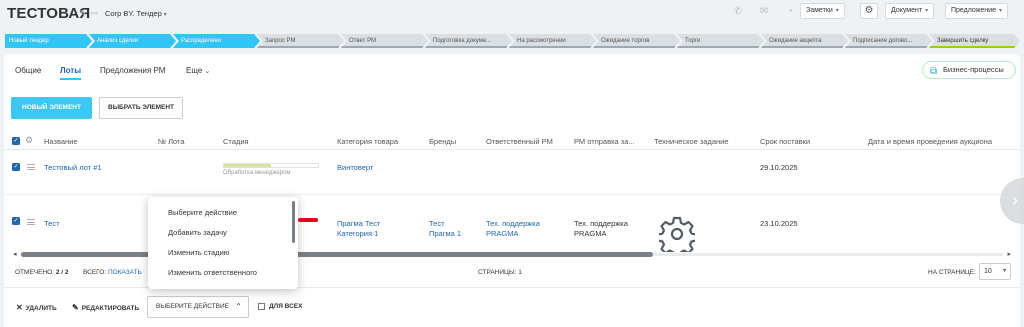 The height and width of the screenshot is (327, 1024). I want to click on column-header-tech-task: Техническое задание, so click(691, 141).